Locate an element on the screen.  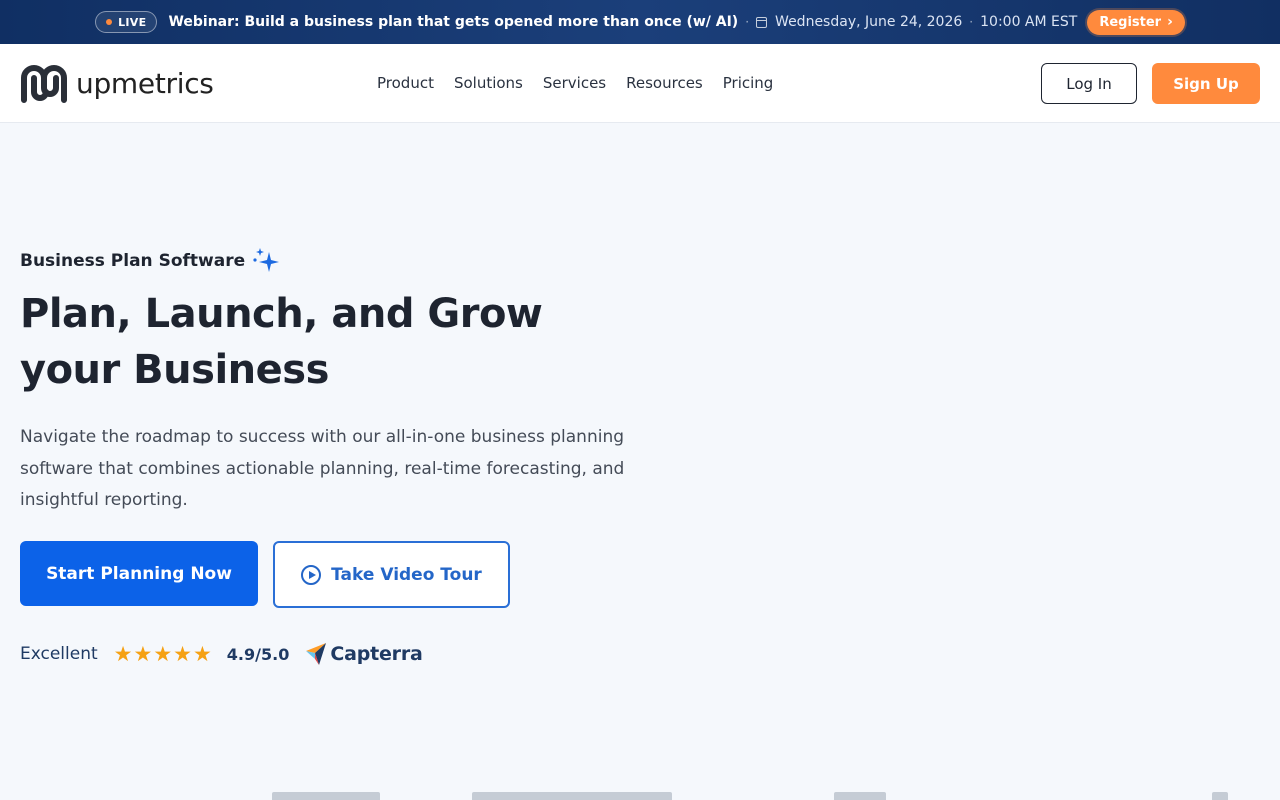
register-button: Register › is located at coordinates (1136, 22).